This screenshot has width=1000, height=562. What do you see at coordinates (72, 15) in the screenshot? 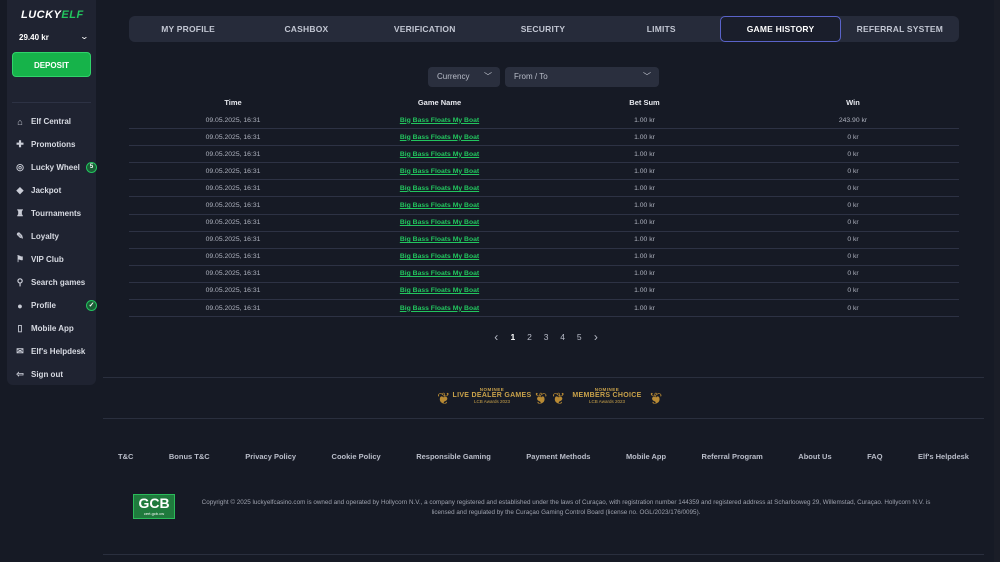
I see `logo-text-elf: ELF` at bounding box center [72, 15].